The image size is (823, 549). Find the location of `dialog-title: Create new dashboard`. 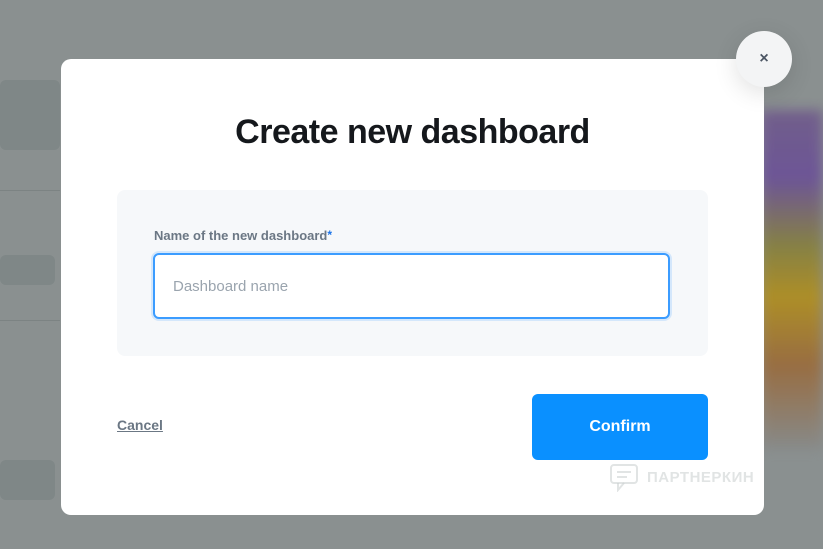

dialog-title: Create new dashboard is located at coordinates (412, 132).